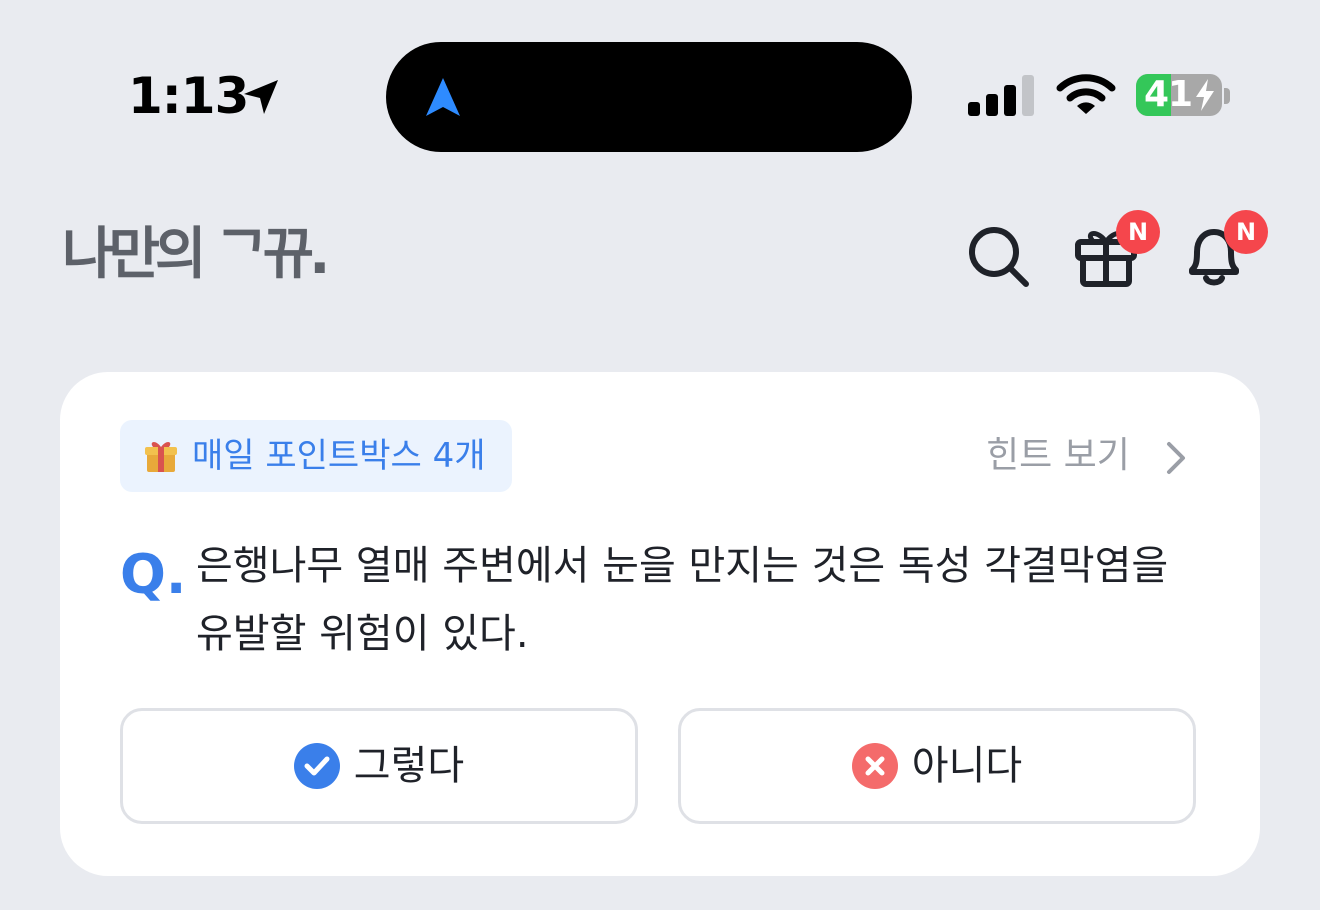 Image resolution: width=1320 pixels, height=910 pixels. I want to click on battery-level: 41, so click(1168, 94).